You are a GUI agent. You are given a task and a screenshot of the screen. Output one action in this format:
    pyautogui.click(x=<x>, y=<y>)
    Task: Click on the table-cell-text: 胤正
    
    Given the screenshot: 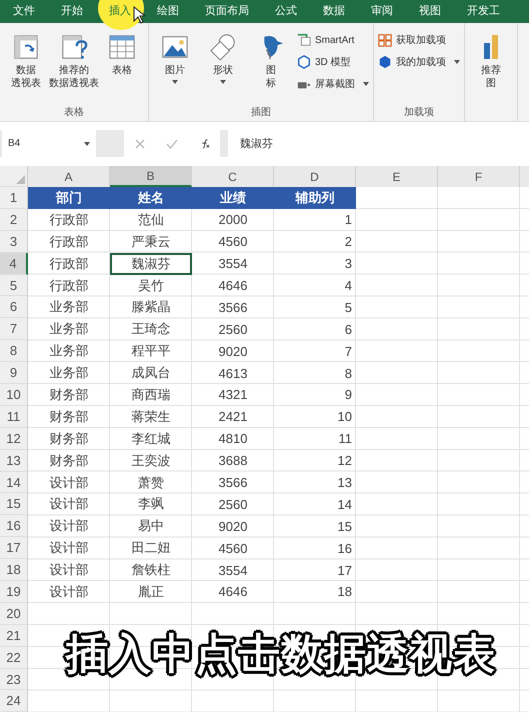 What is the action you would take?
    pyautogui.click(x=151, y=591)
    